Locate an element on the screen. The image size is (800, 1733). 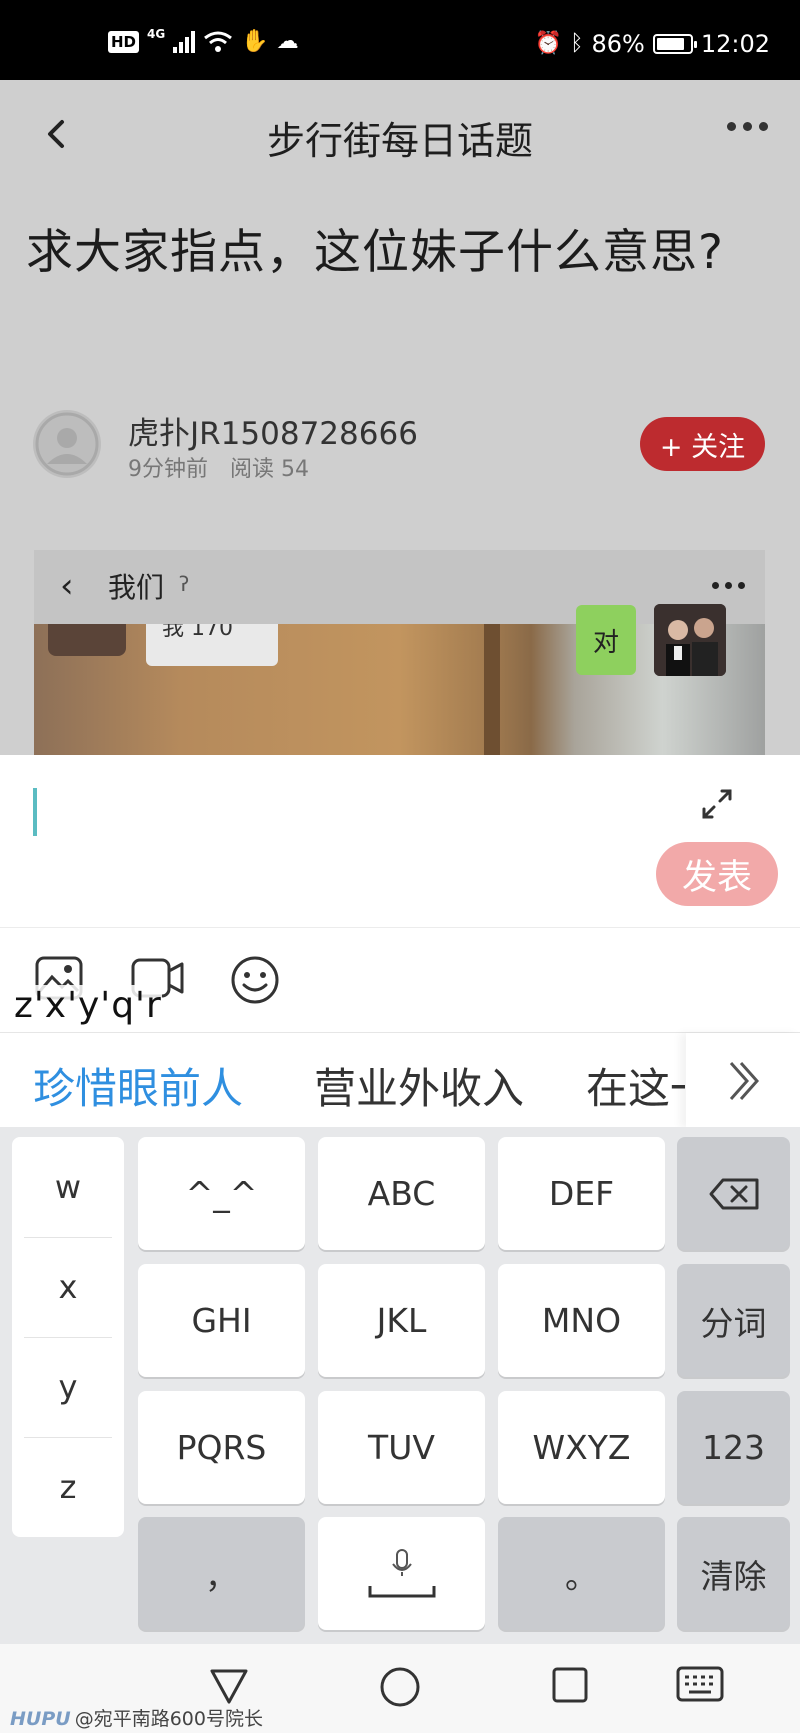
more-button is located at coordinates (747, 126).